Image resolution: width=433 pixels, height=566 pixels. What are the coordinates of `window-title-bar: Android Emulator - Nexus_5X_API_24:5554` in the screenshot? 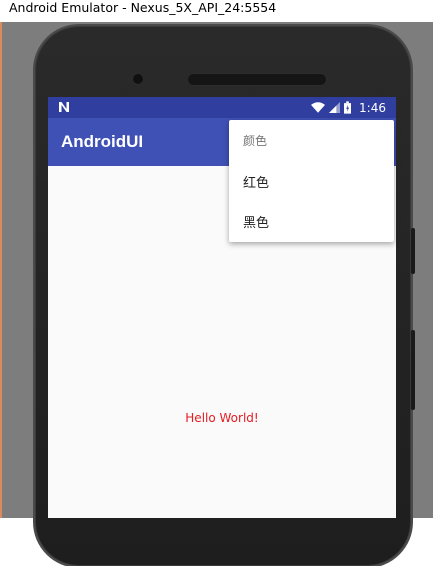 It's located at (216, 11).